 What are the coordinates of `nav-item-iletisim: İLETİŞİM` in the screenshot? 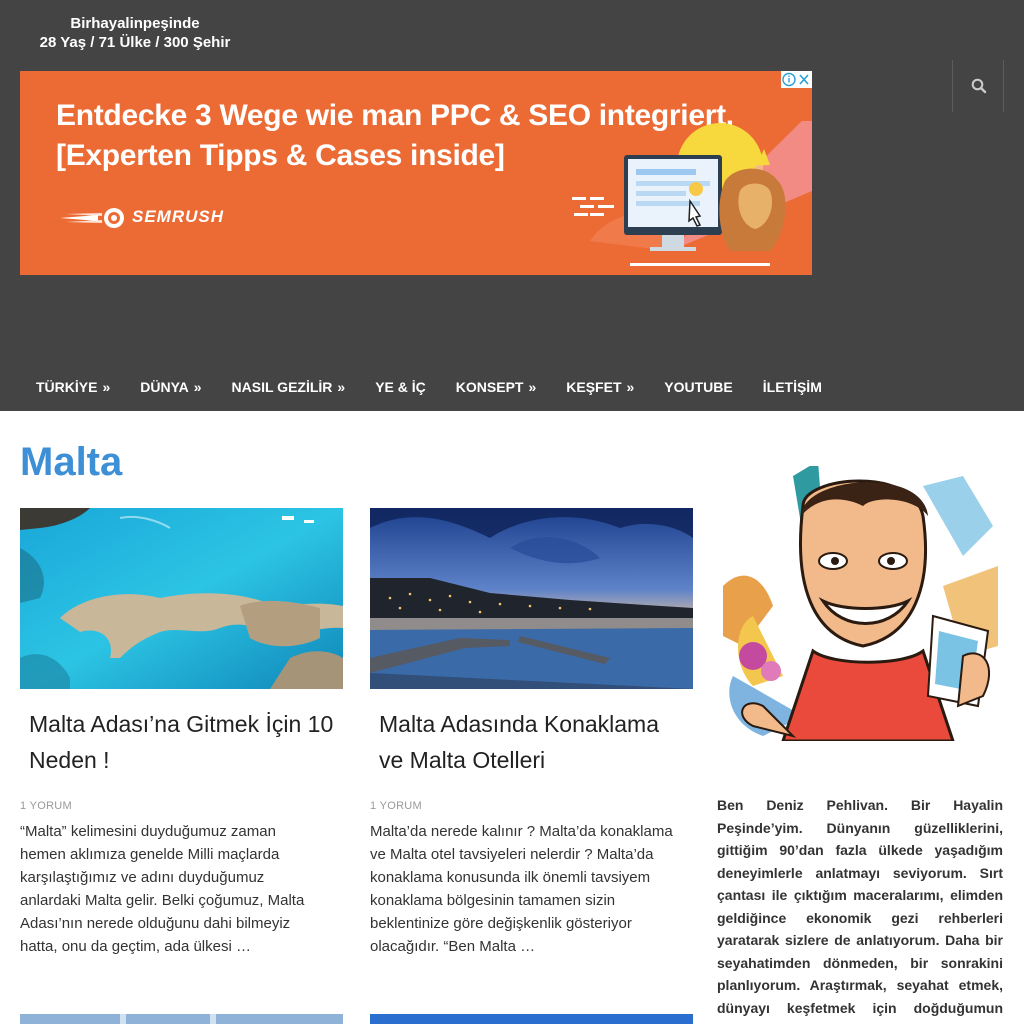 It's located at (792, 387).